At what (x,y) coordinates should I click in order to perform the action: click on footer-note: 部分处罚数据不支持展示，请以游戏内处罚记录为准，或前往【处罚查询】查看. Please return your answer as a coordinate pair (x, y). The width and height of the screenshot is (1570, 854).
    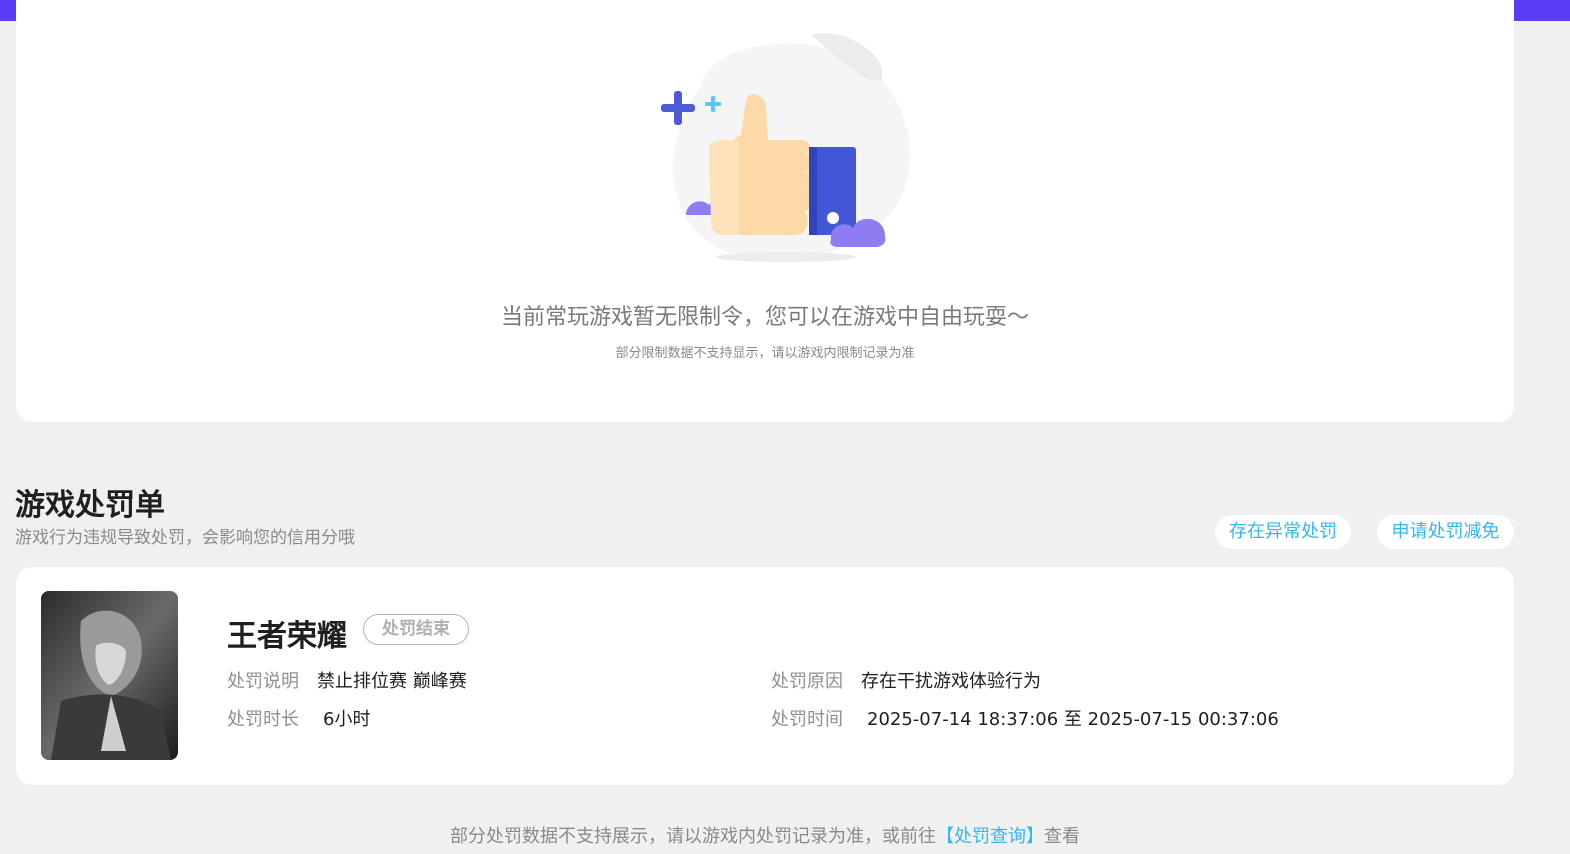
    Looking at the image, I should click on (765, 835).